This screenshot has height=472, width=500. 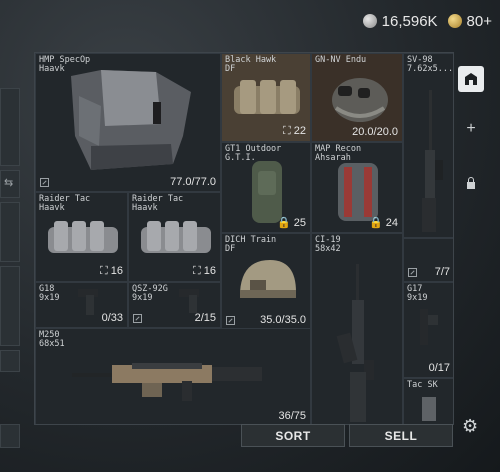 I want to click on item-ammo: 0/33, so click(x=112, y=318).